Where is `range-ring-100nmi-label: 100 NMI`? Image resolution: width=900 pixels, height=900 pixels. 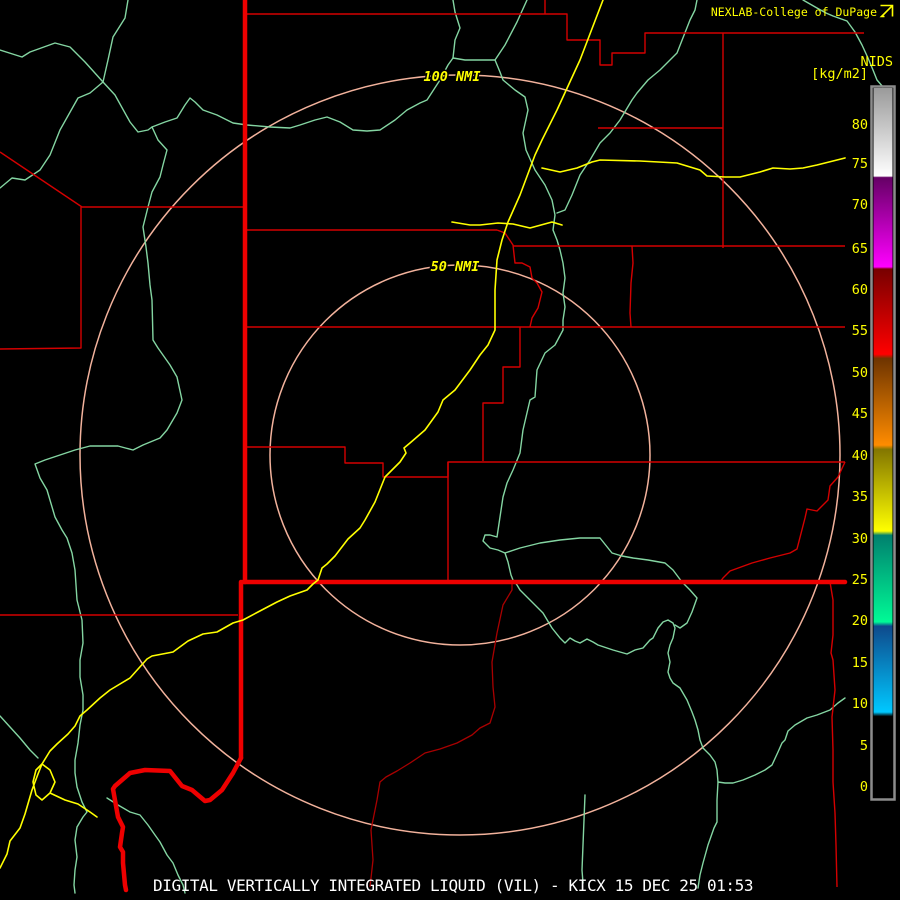 range-ring-100nmi-label: 100 NMI is located at coordinates (452, 77).